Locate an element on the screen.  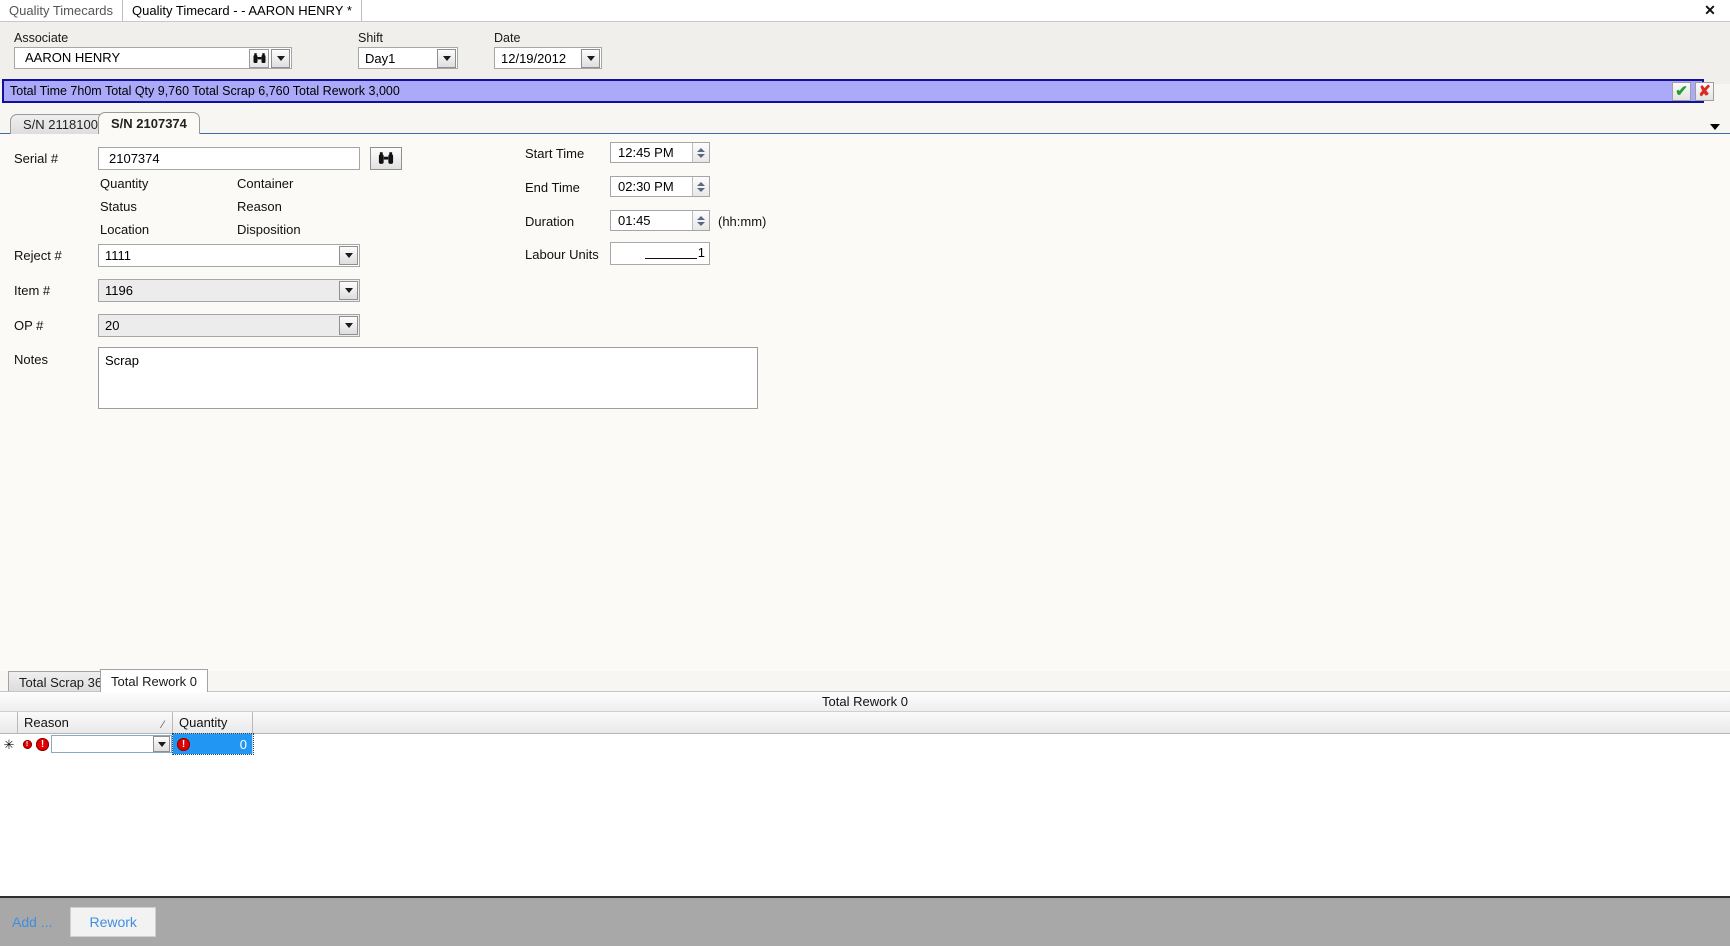
close-icon: ✕ is located at coordinates (1710, 10).